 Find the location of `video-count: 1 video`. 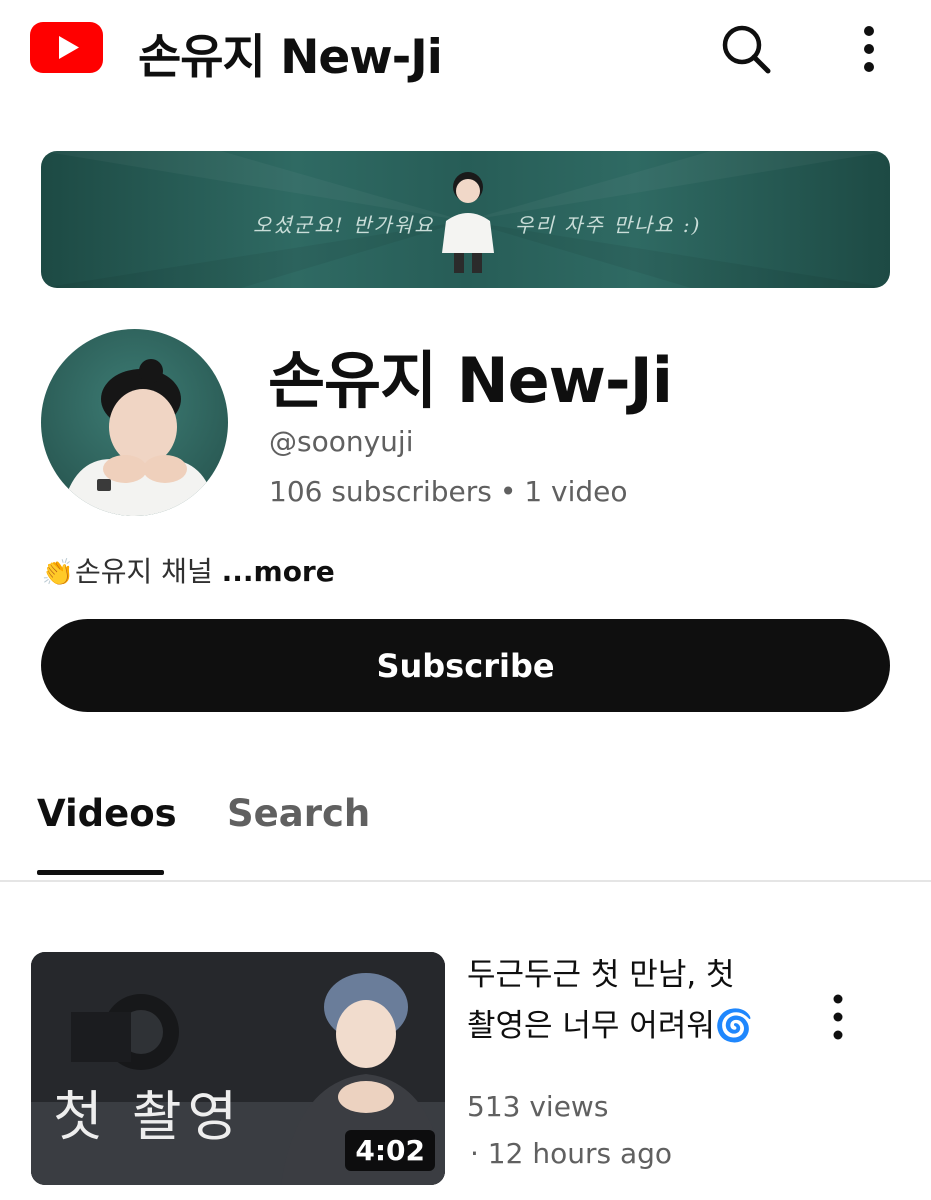

video-count: 1 video is located at coordinates (576, 491).